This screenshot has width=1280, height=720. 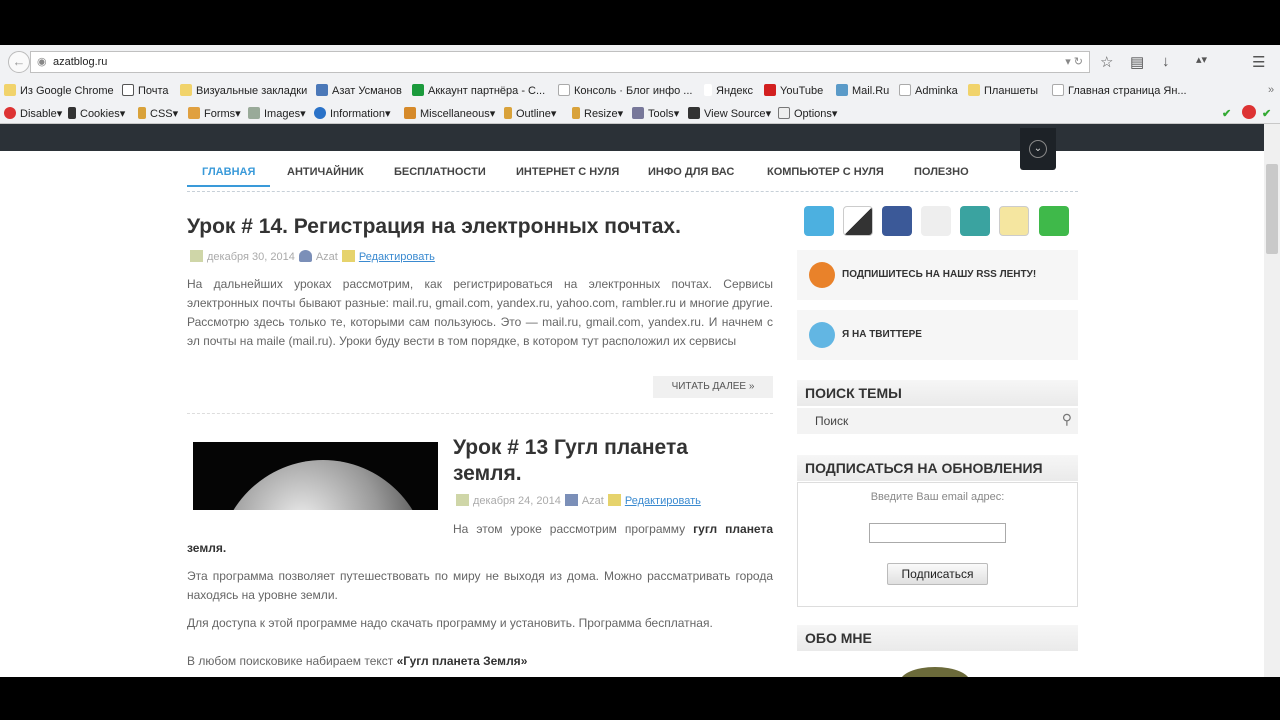 What do you see at coordinates (449, 113) in the screenshot?
I see `addon-misc: Miscellaneous▾` at bounding box center [449, 113].